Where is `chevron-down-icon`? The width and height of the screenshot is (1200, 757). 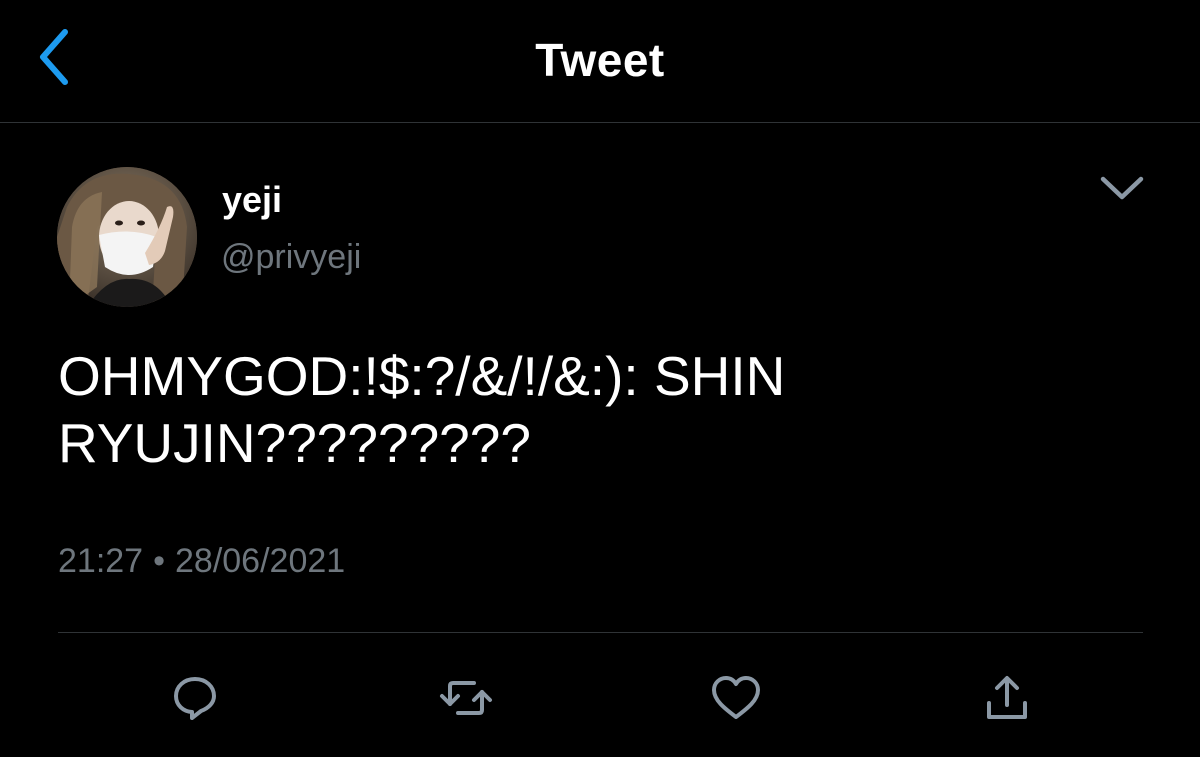 chevron-down-icon is located at coordinates (1122, 190).